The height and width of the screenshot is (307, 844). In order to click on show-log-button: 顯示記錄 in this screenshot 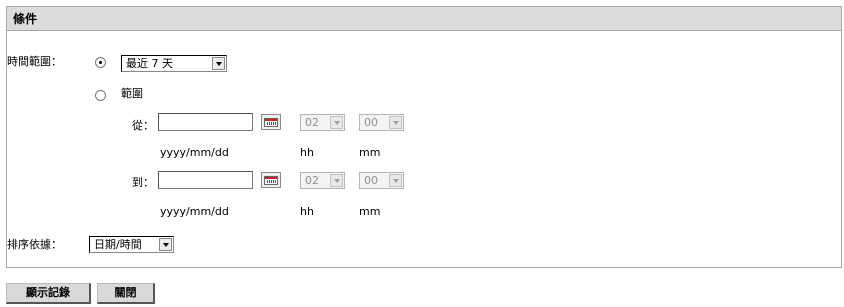, I will do `click(48, 293)`.